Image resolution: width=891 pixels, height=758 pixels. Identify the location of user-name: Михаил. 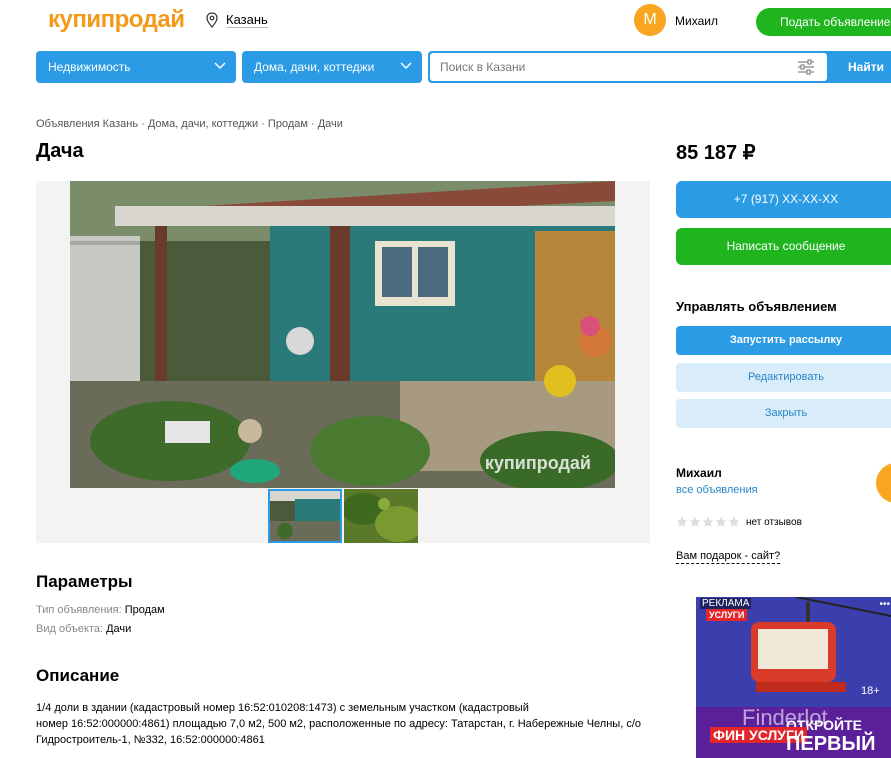
(696, 21).